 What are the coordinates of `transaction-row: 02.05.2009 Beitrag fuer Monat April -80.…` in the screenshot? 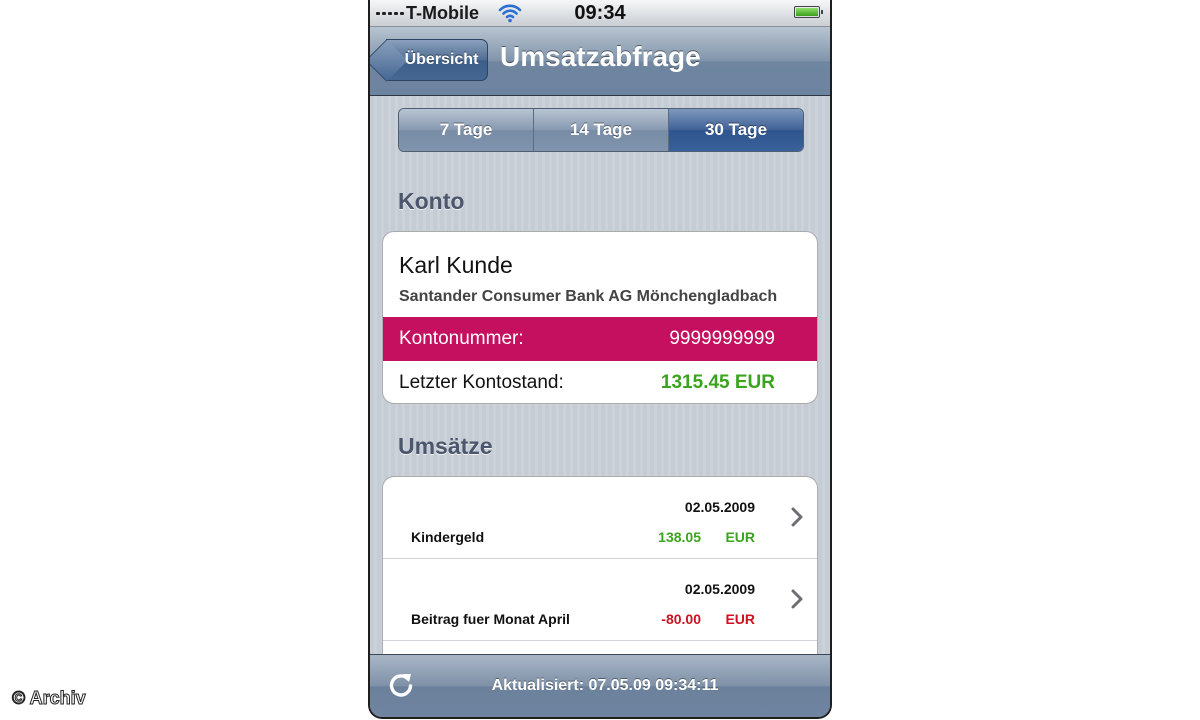 It's located at (600, 600).